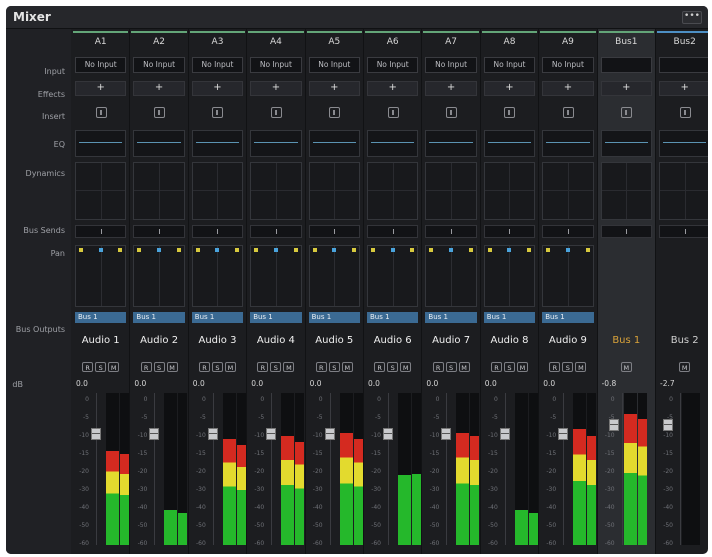 This screenshot has width=712, height=557. What do you see at coordinates (692, 17) in the screenshot?
I see `ellipsis-icon: •••` at bounding box center [692, 17].